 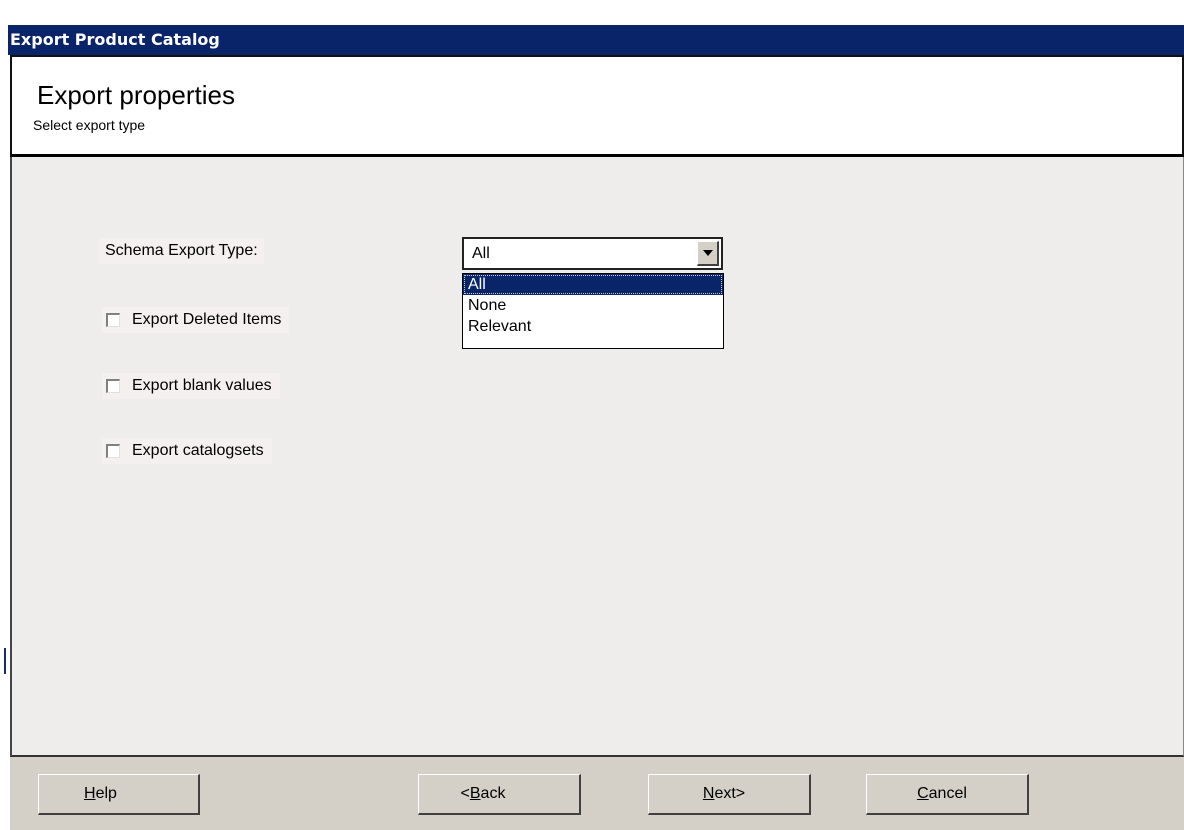 I want to click on page-subtitle: Select export type, so click(x=89, y=125).